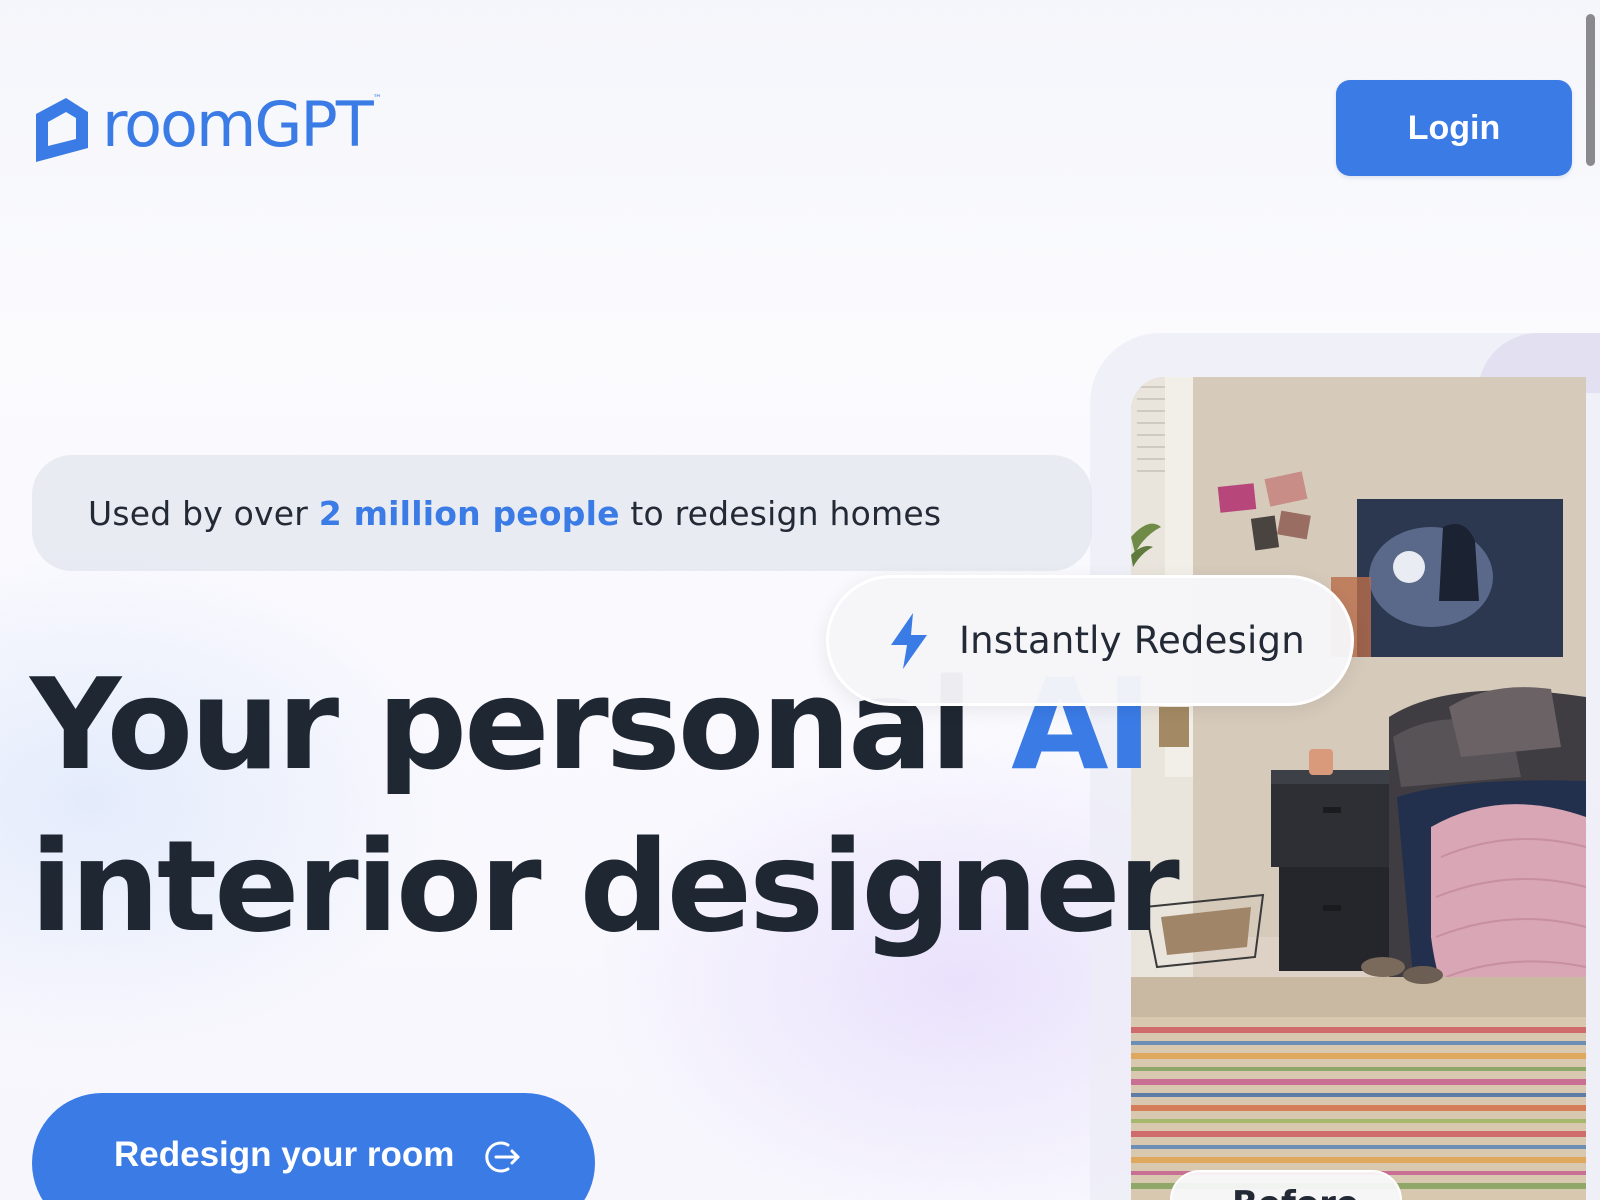  Describe the element at coordinates (238, 124) in the screenshot. I see `brand-name: roomGPT` at that location.